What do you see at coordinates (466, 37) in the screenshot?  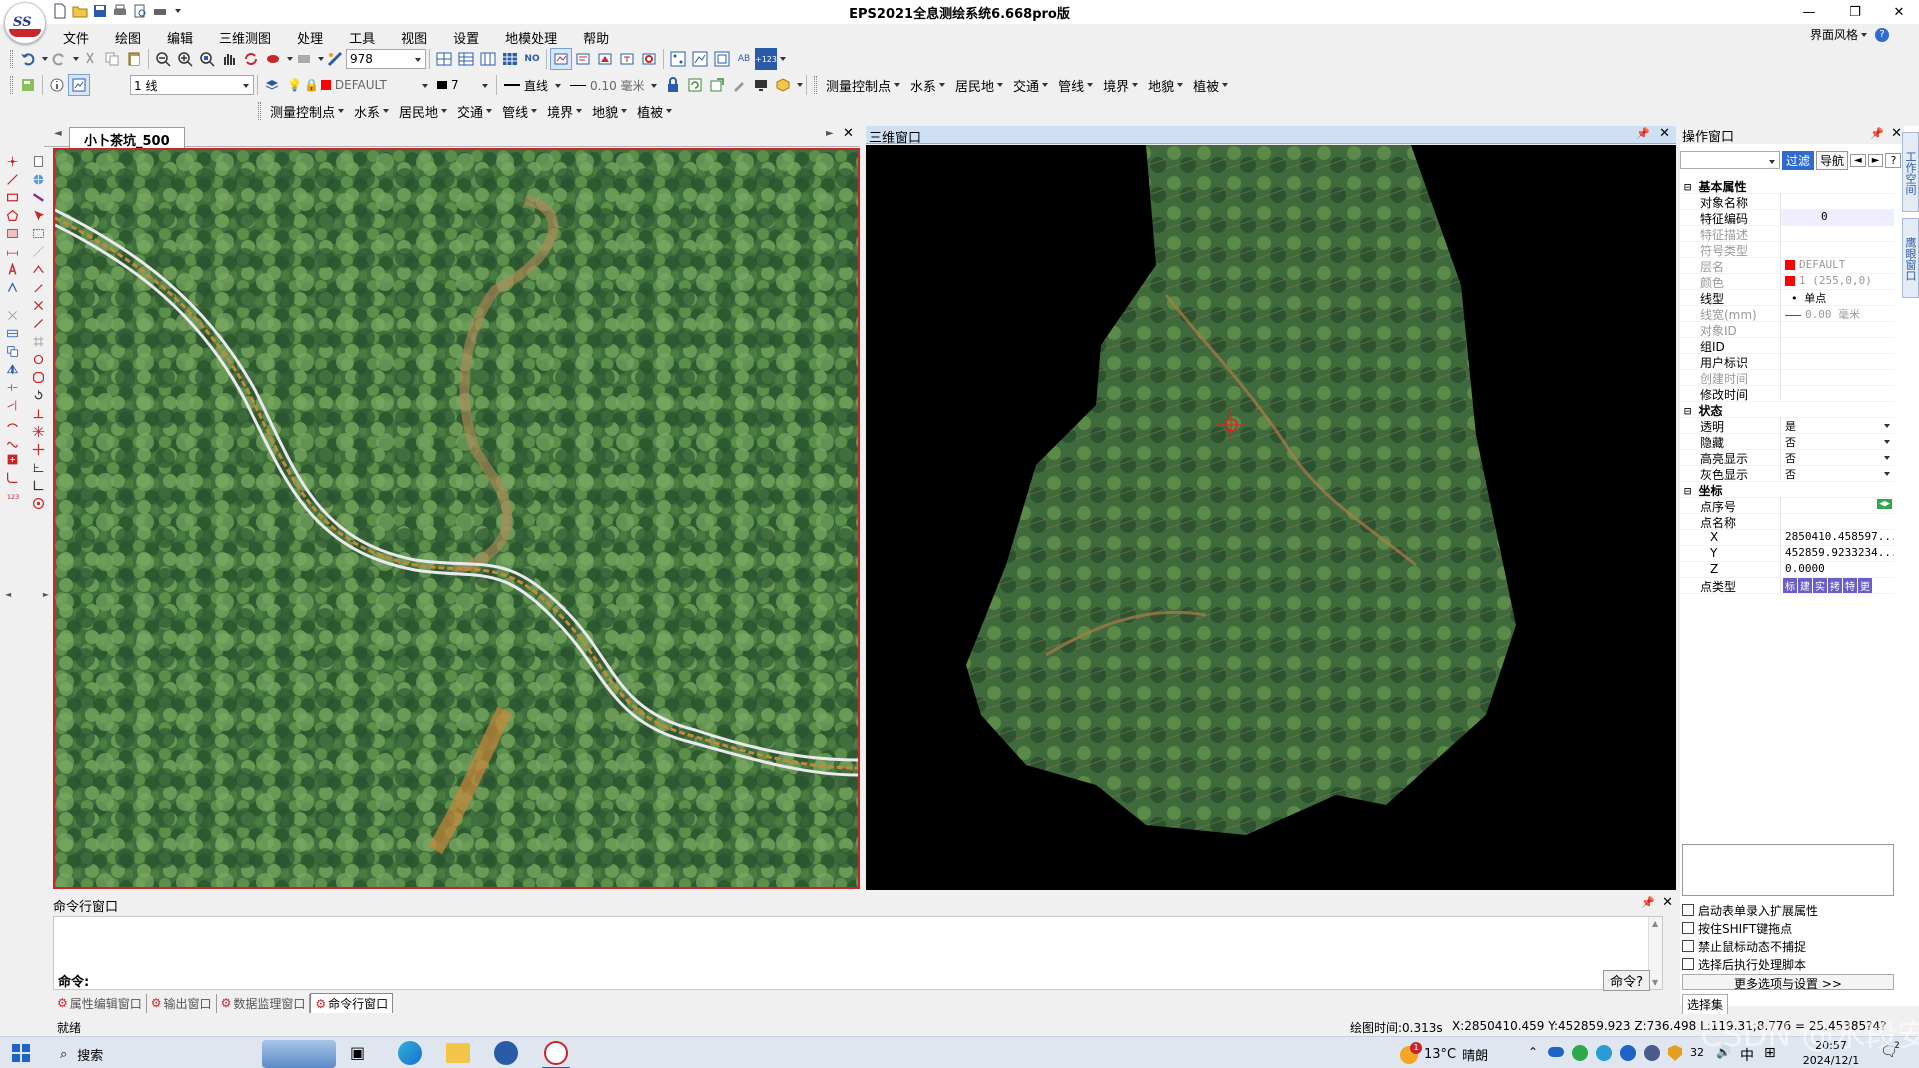 I see `menu-settings: 设置` at bounding box center [466, 37].